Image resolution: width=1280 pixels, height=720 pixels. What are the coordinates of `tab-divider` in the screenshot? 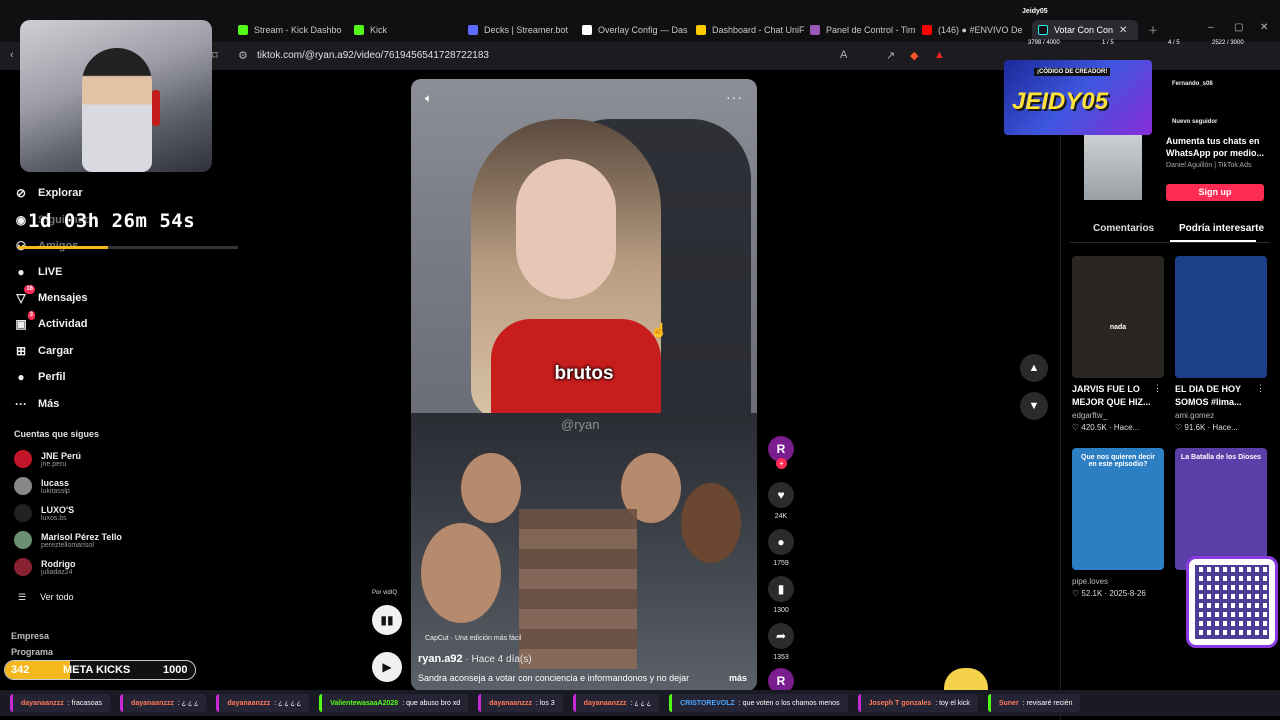 It's located at (1170, 242).